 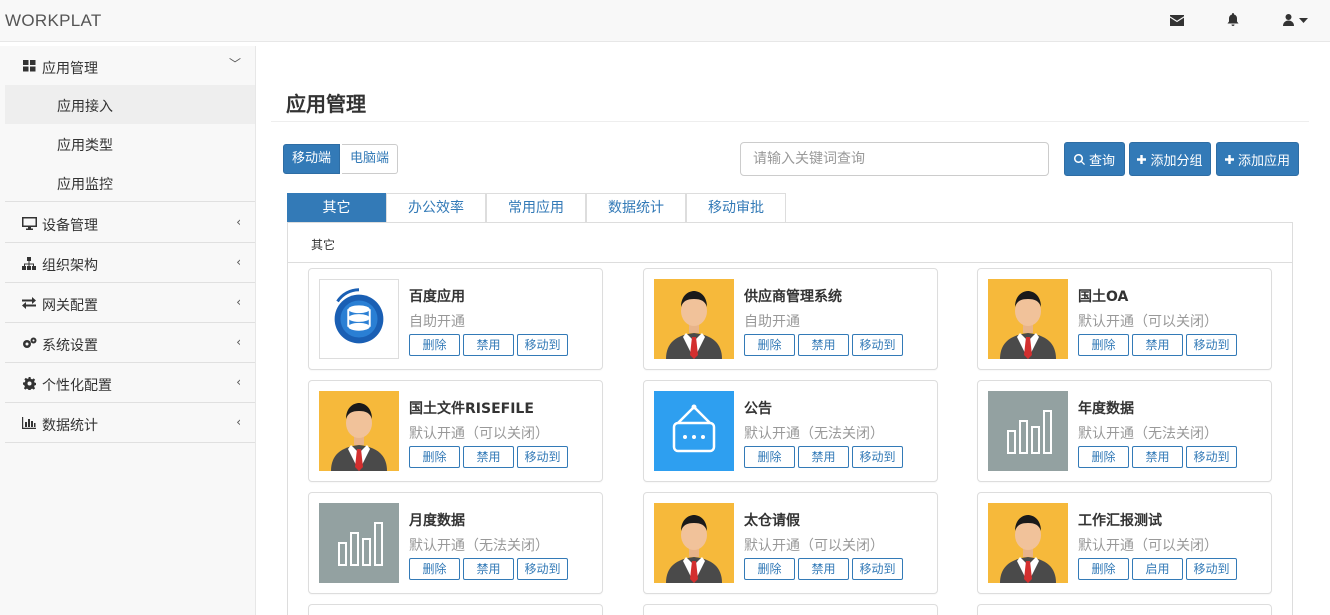 What do you see at coordinates (1303, 20) in the screenshot?
I see `caret-down-icon` at bounding box center [1303, 20].